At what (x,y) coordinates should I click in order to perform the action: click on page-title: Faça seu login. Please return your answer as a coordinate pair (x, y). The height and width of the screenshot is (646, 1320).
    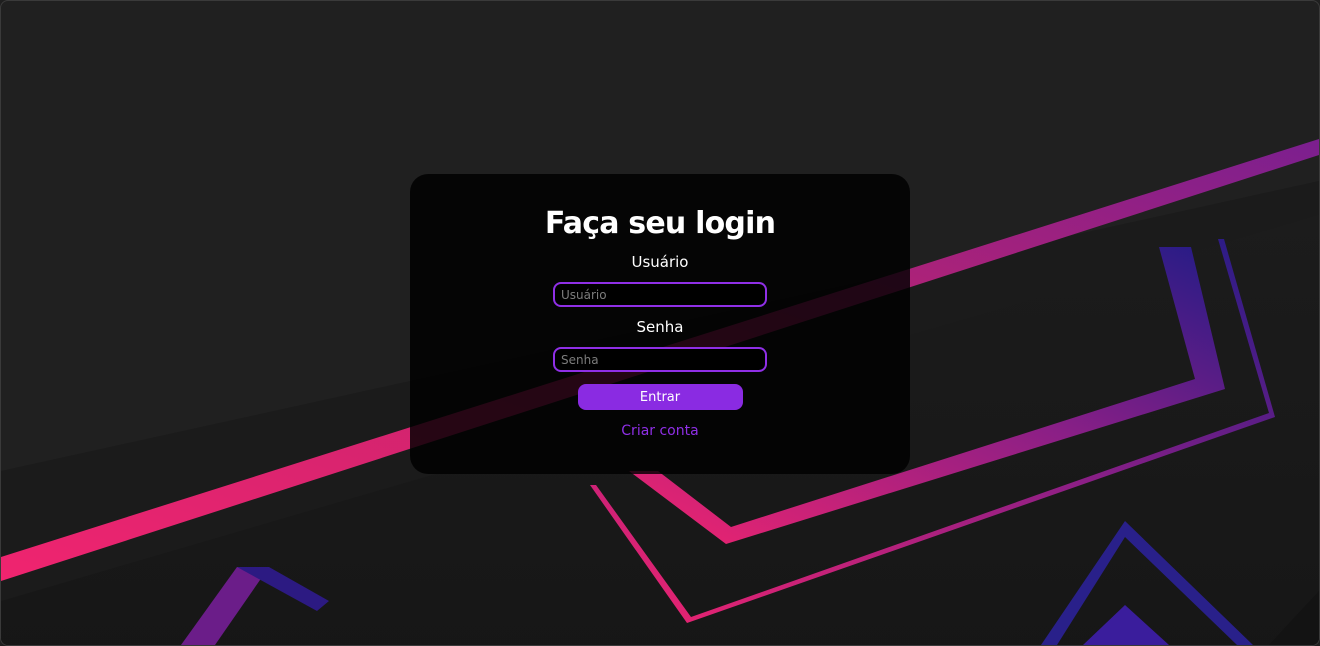
    Looking at the image, I should click on (660, 223).